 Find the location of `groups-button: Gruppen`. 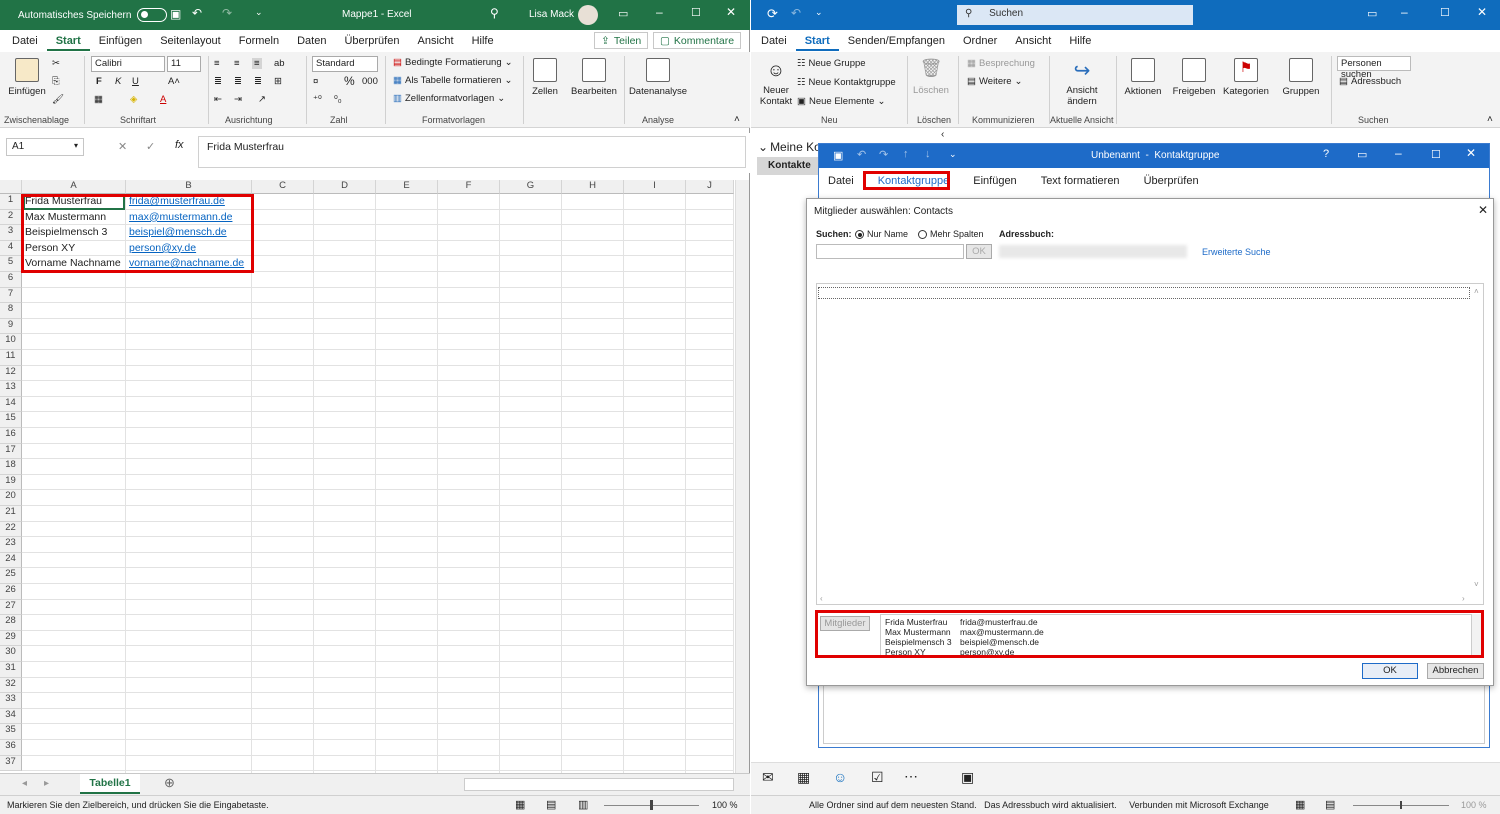

groups-button: Gruppen is located at coordinates (1301, 77).